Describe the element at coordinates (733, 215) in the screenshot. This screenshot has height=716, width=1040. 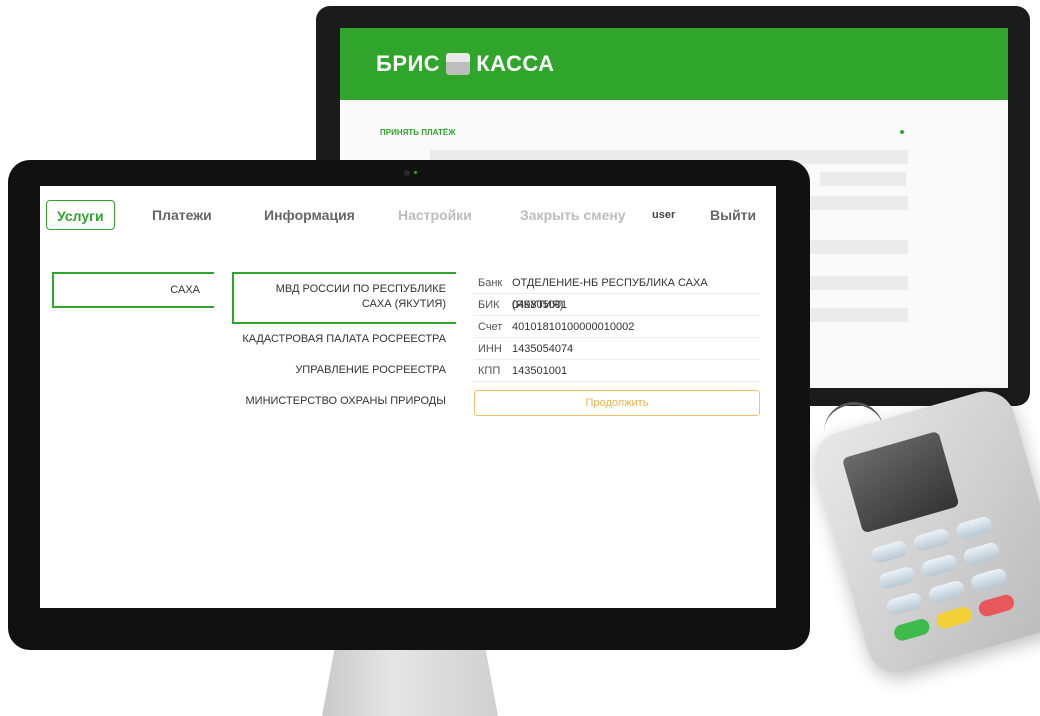
I see `nav-logout: Выйти` at that location.